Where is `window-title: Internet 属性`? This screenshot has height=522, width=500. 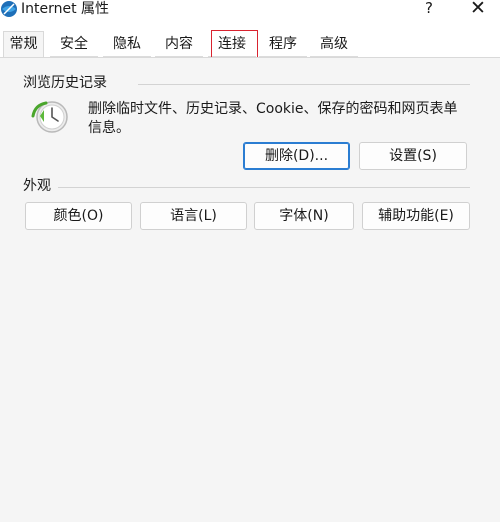
window-title: Internet 属性 is located at coordinates (65, 9).